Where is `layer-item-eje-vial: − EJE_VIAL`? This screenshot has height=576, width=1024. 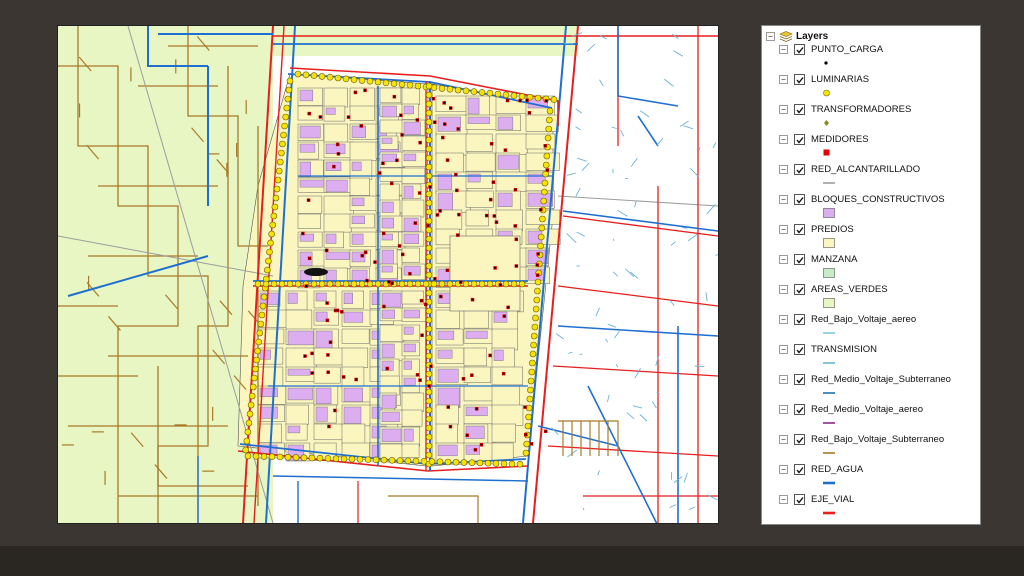
layer-item-eje-vial: − EJE_VIAL is located at coordinates (879, 508).